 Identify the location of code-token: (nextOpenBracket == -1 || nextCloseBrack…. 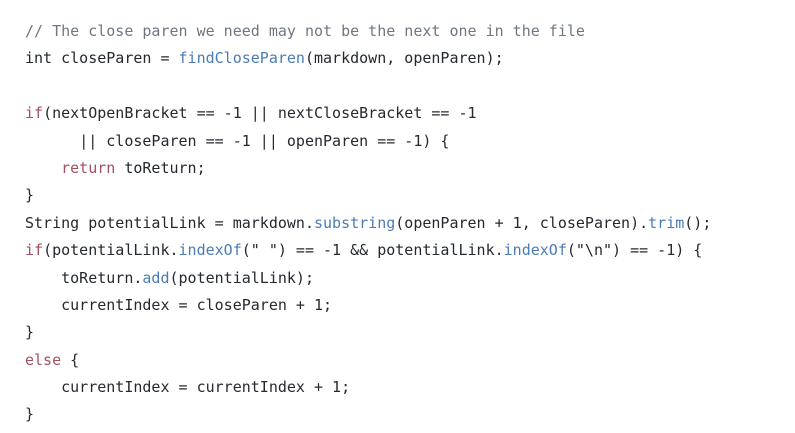
(260, 113).